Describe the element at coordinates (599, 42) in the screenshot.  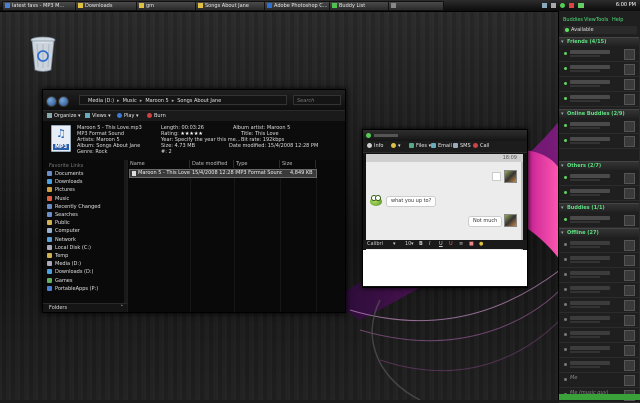
I see `buddy-group-header: Friends (4/15)` at that location.